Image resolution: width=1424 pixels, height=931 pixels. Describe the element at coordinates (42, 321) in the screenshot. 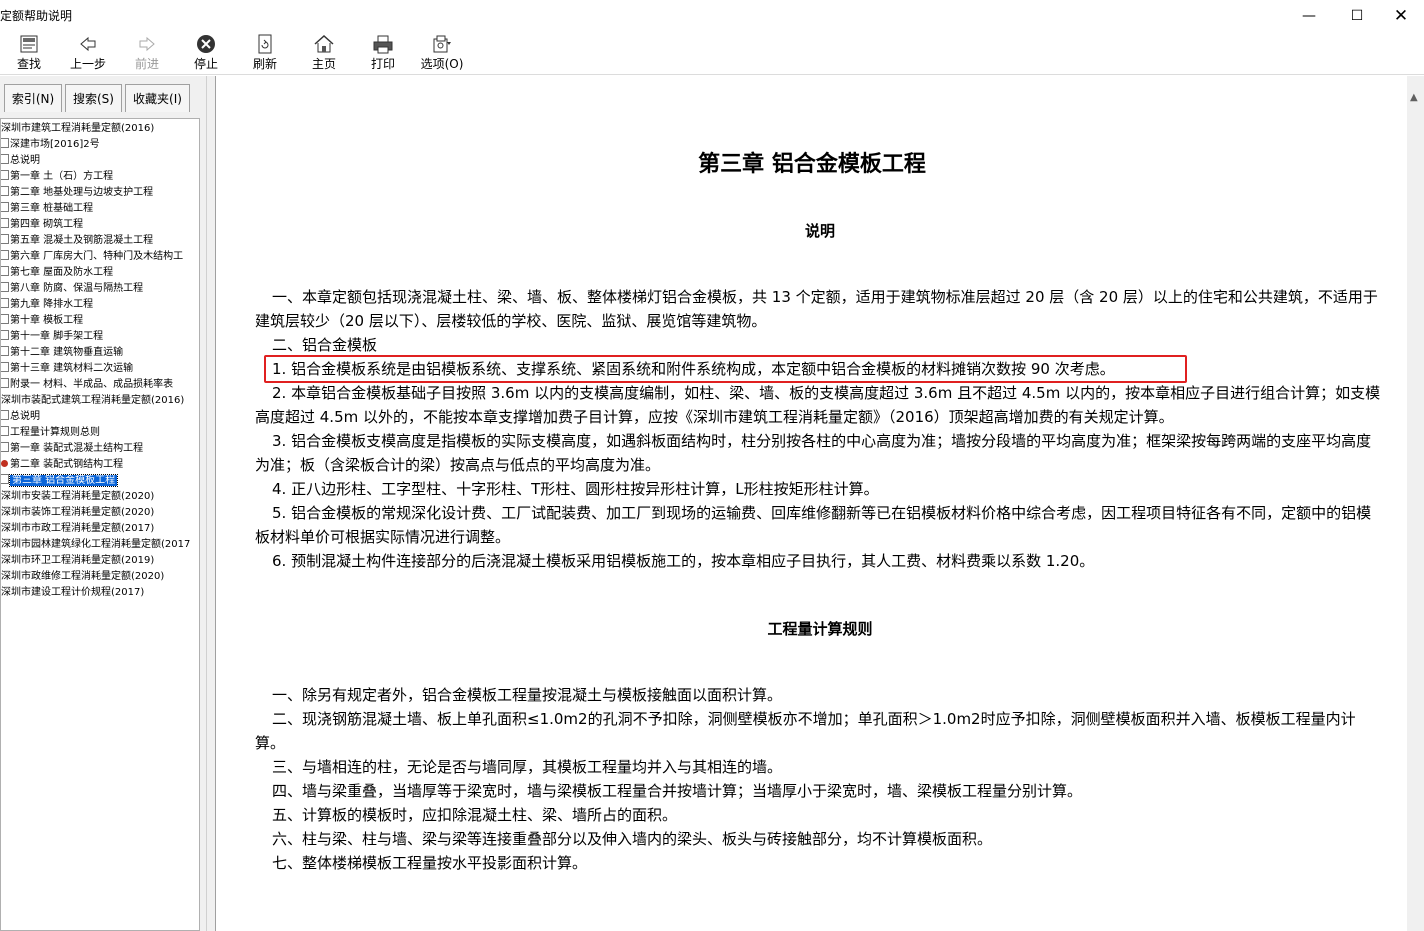

I see `tree-item: 第十章 模板工程` at that location.